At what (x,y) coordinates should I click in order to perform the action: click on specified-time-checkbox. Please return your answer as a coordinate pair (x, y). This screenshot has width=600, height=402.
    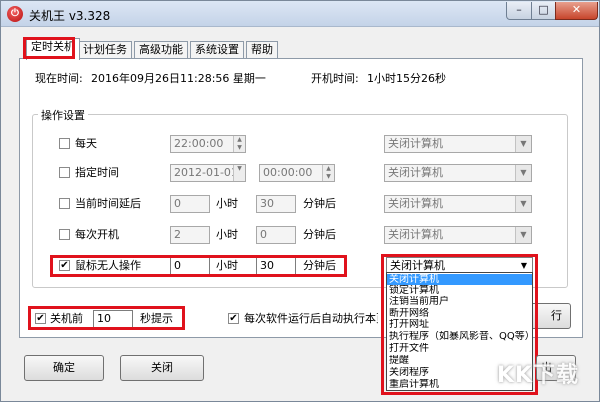
    Looking at the image, I should click on (64, 172).